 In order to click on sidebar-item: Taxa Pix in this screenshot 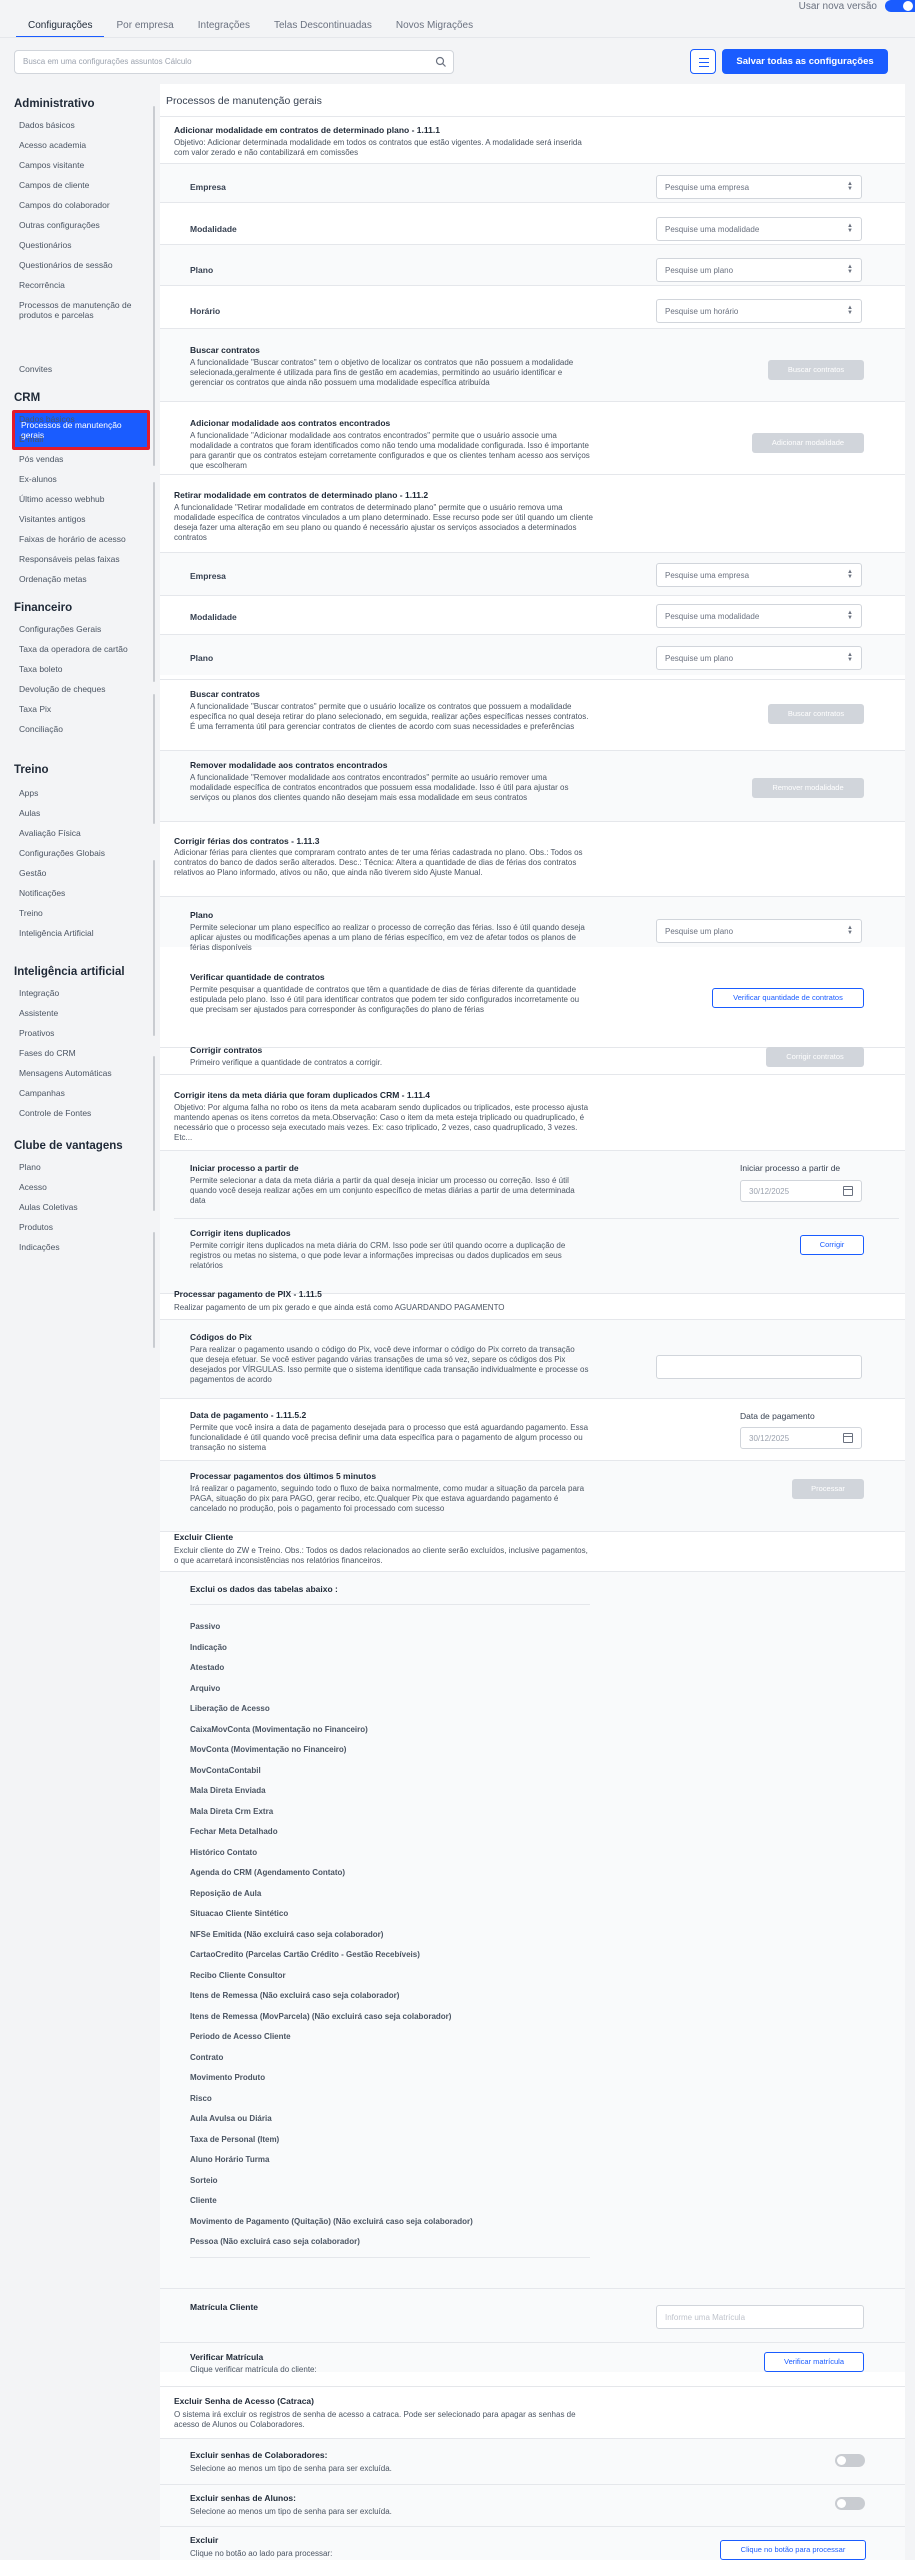, I will do `click(84, 709)`.